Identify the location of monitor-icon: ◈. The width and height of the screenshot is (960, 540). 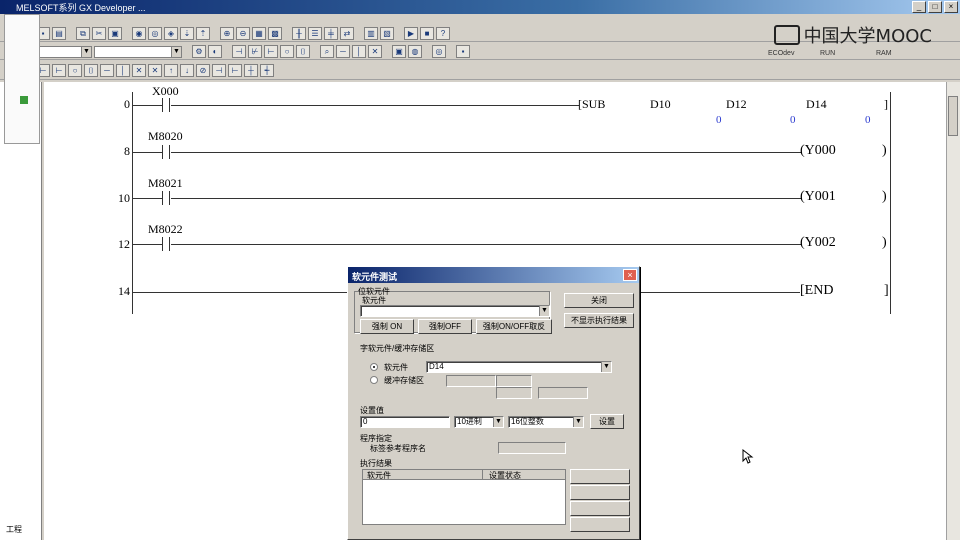
(171, 33).